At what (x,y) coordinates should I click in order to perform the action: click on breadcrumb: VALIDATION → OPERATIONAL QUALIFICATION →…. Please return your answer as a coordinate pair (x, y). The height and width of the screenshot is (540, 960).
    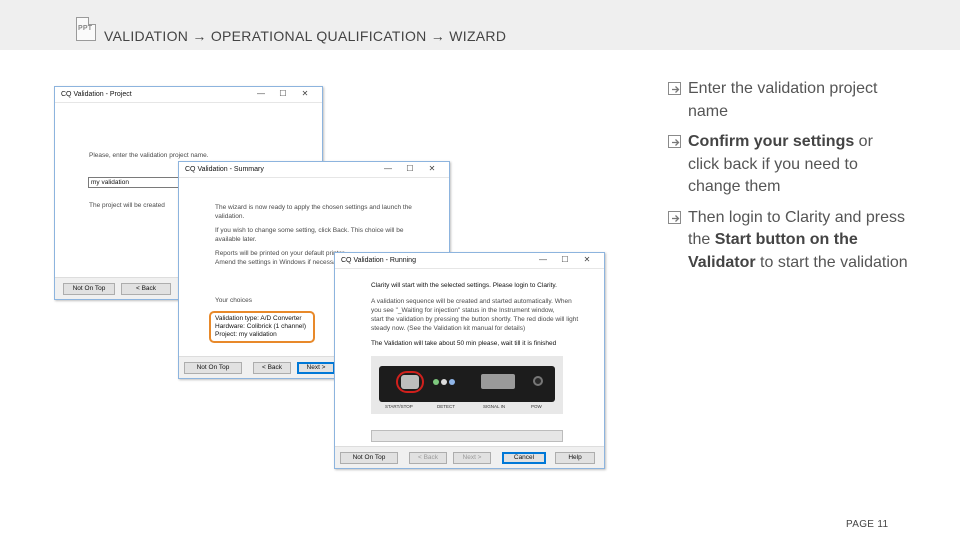
    Looking at the image, I should click on (305, 36).